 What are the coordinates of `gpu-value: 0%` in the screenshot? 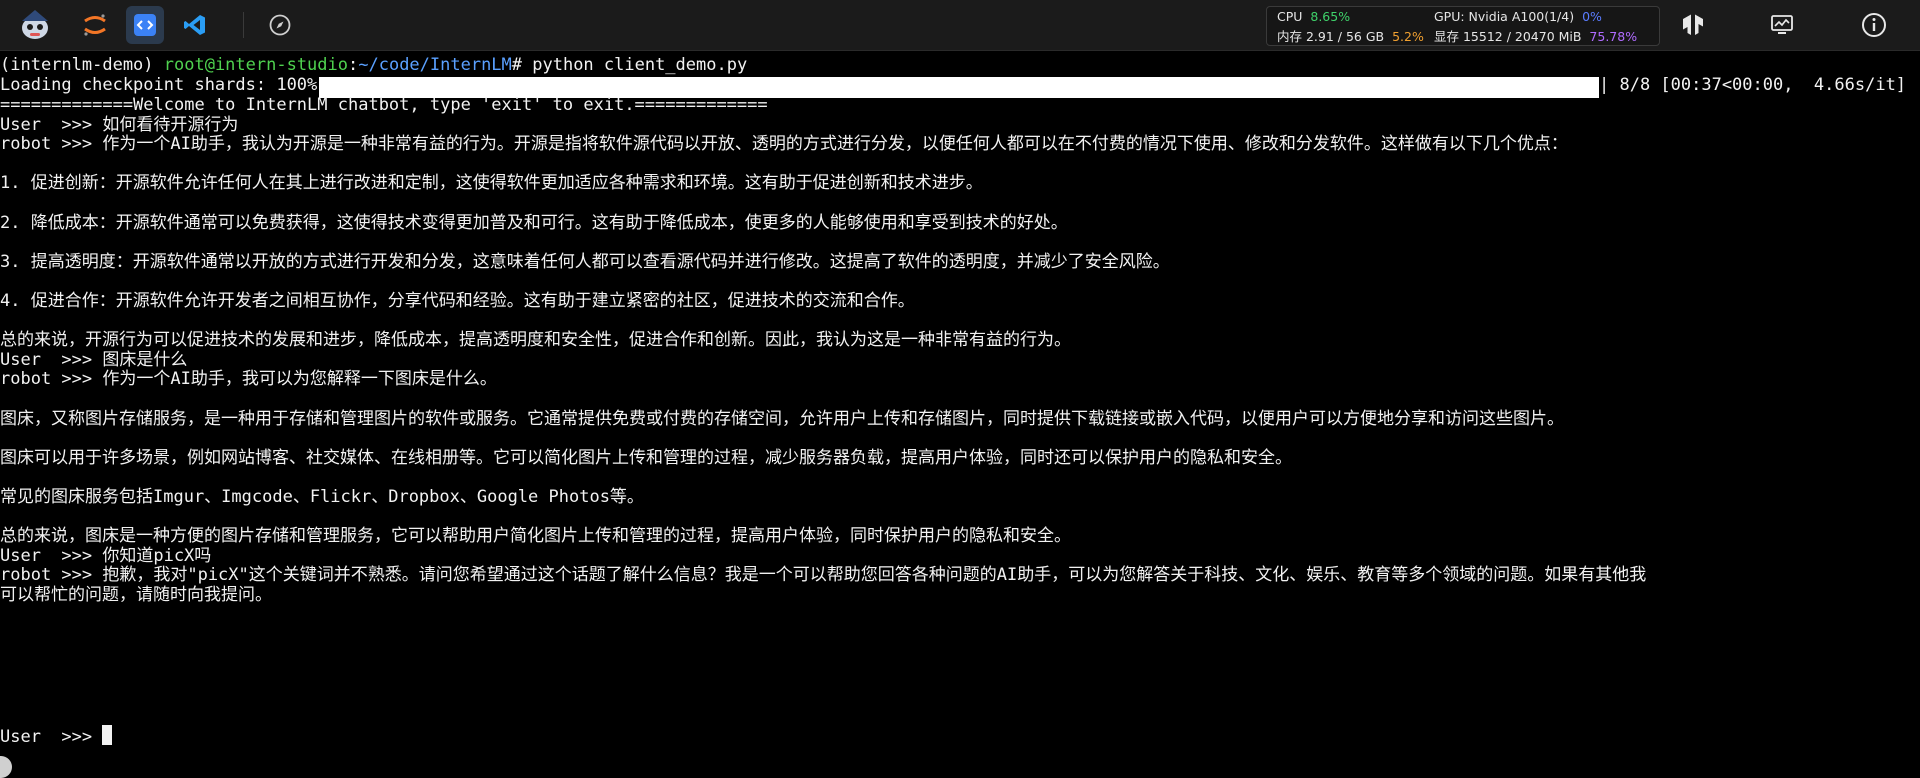 It's located at (1592, 16).